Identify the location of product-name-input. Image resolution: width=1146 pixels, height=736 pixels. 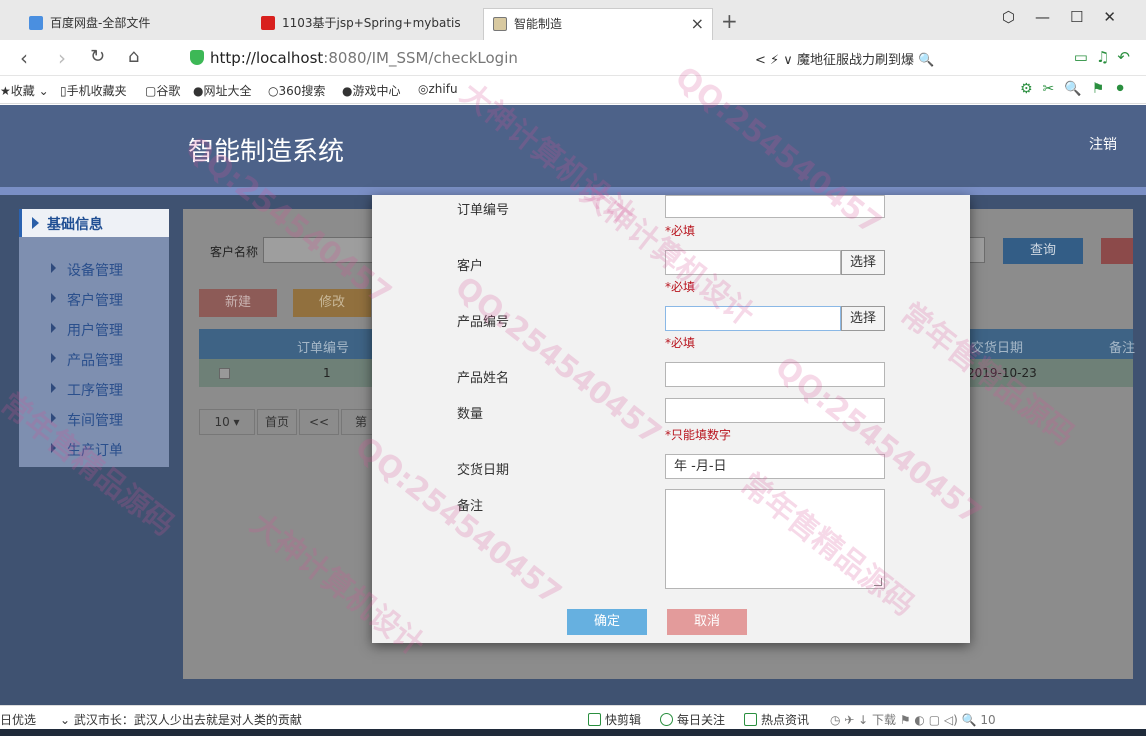
(775, 374).